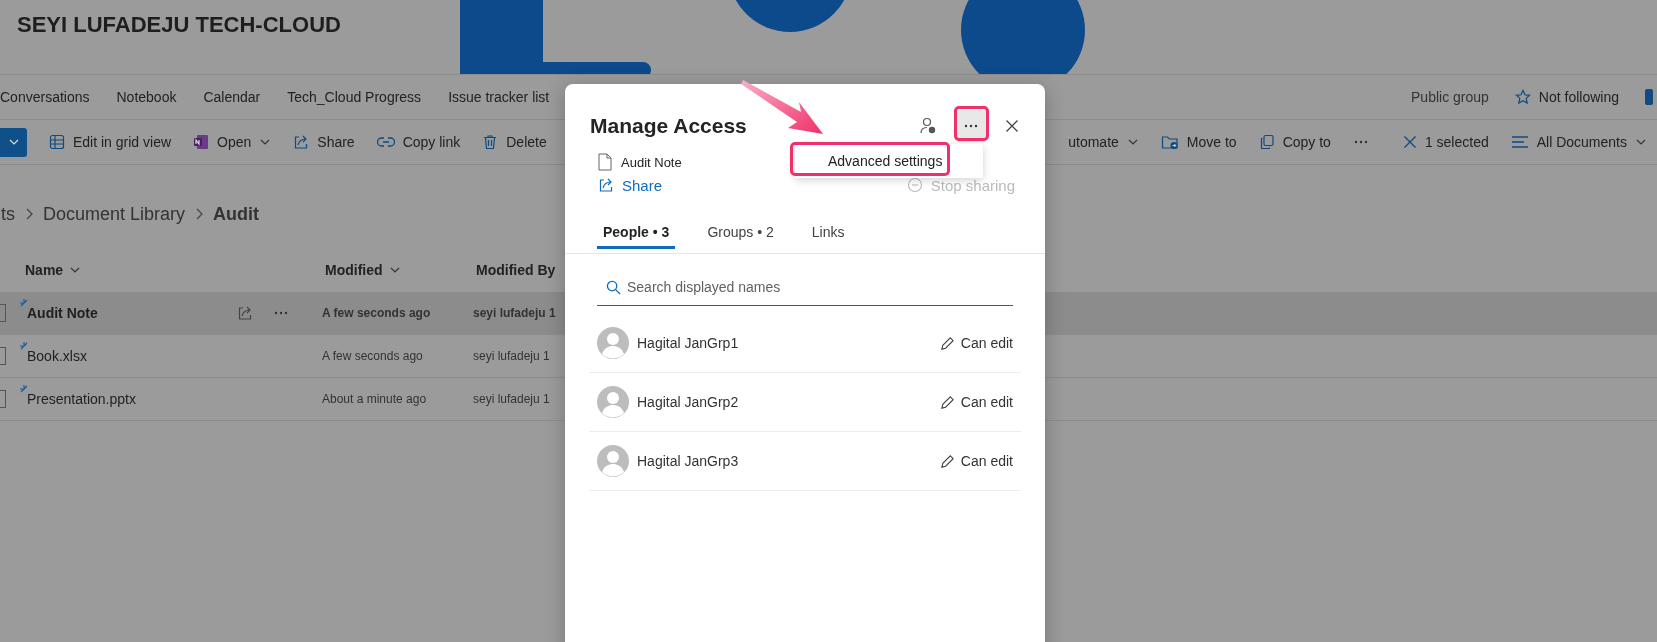  Describe the element at coordinates (668, 126) in the screenshot. I see `dialog-title: Manage Access` at that location.